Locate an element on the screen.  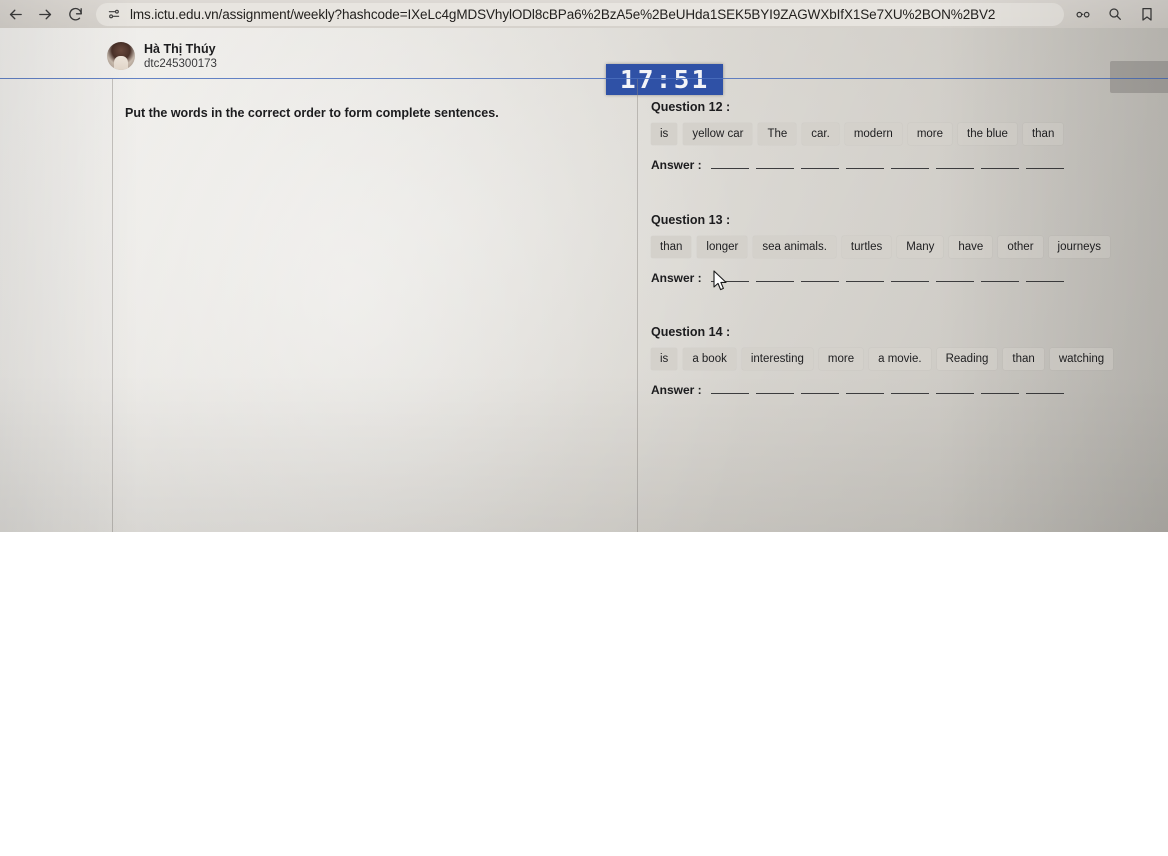
forward-arrow-icon is located at coordinates (45, 14).